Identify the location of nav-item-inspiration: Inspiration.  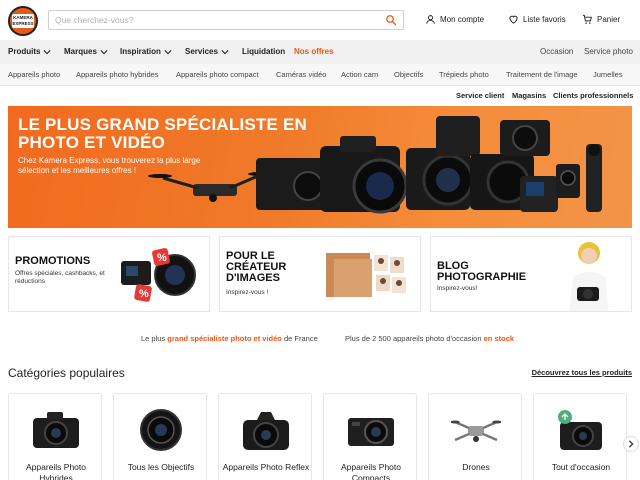
(146, 51).